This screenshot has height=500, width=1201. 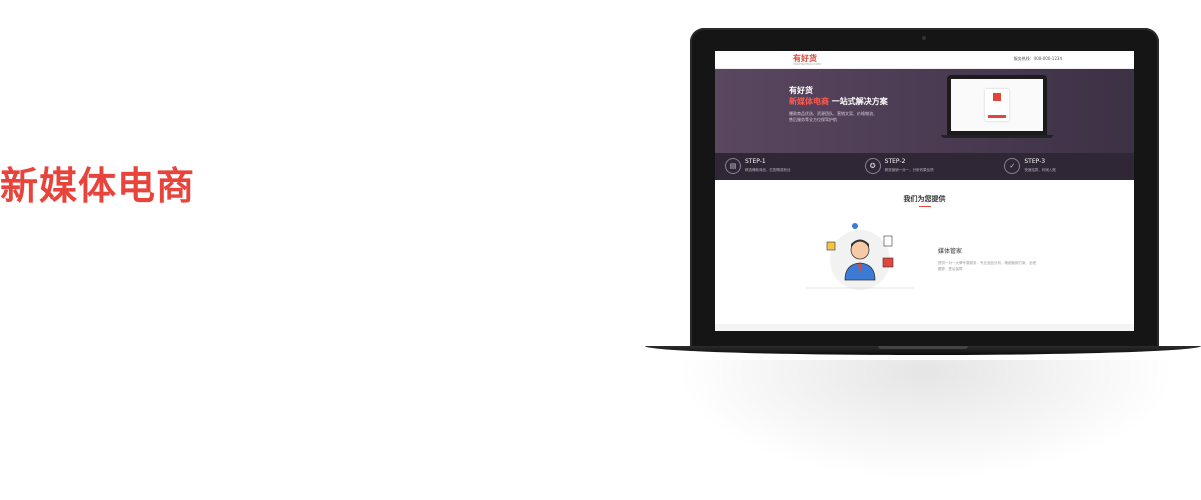 I want to click on hero-description: 爆款商品优选、资源团队、营销文案、价格物流、售后服务等全方位保驾护航, so click(x=833, y=116).